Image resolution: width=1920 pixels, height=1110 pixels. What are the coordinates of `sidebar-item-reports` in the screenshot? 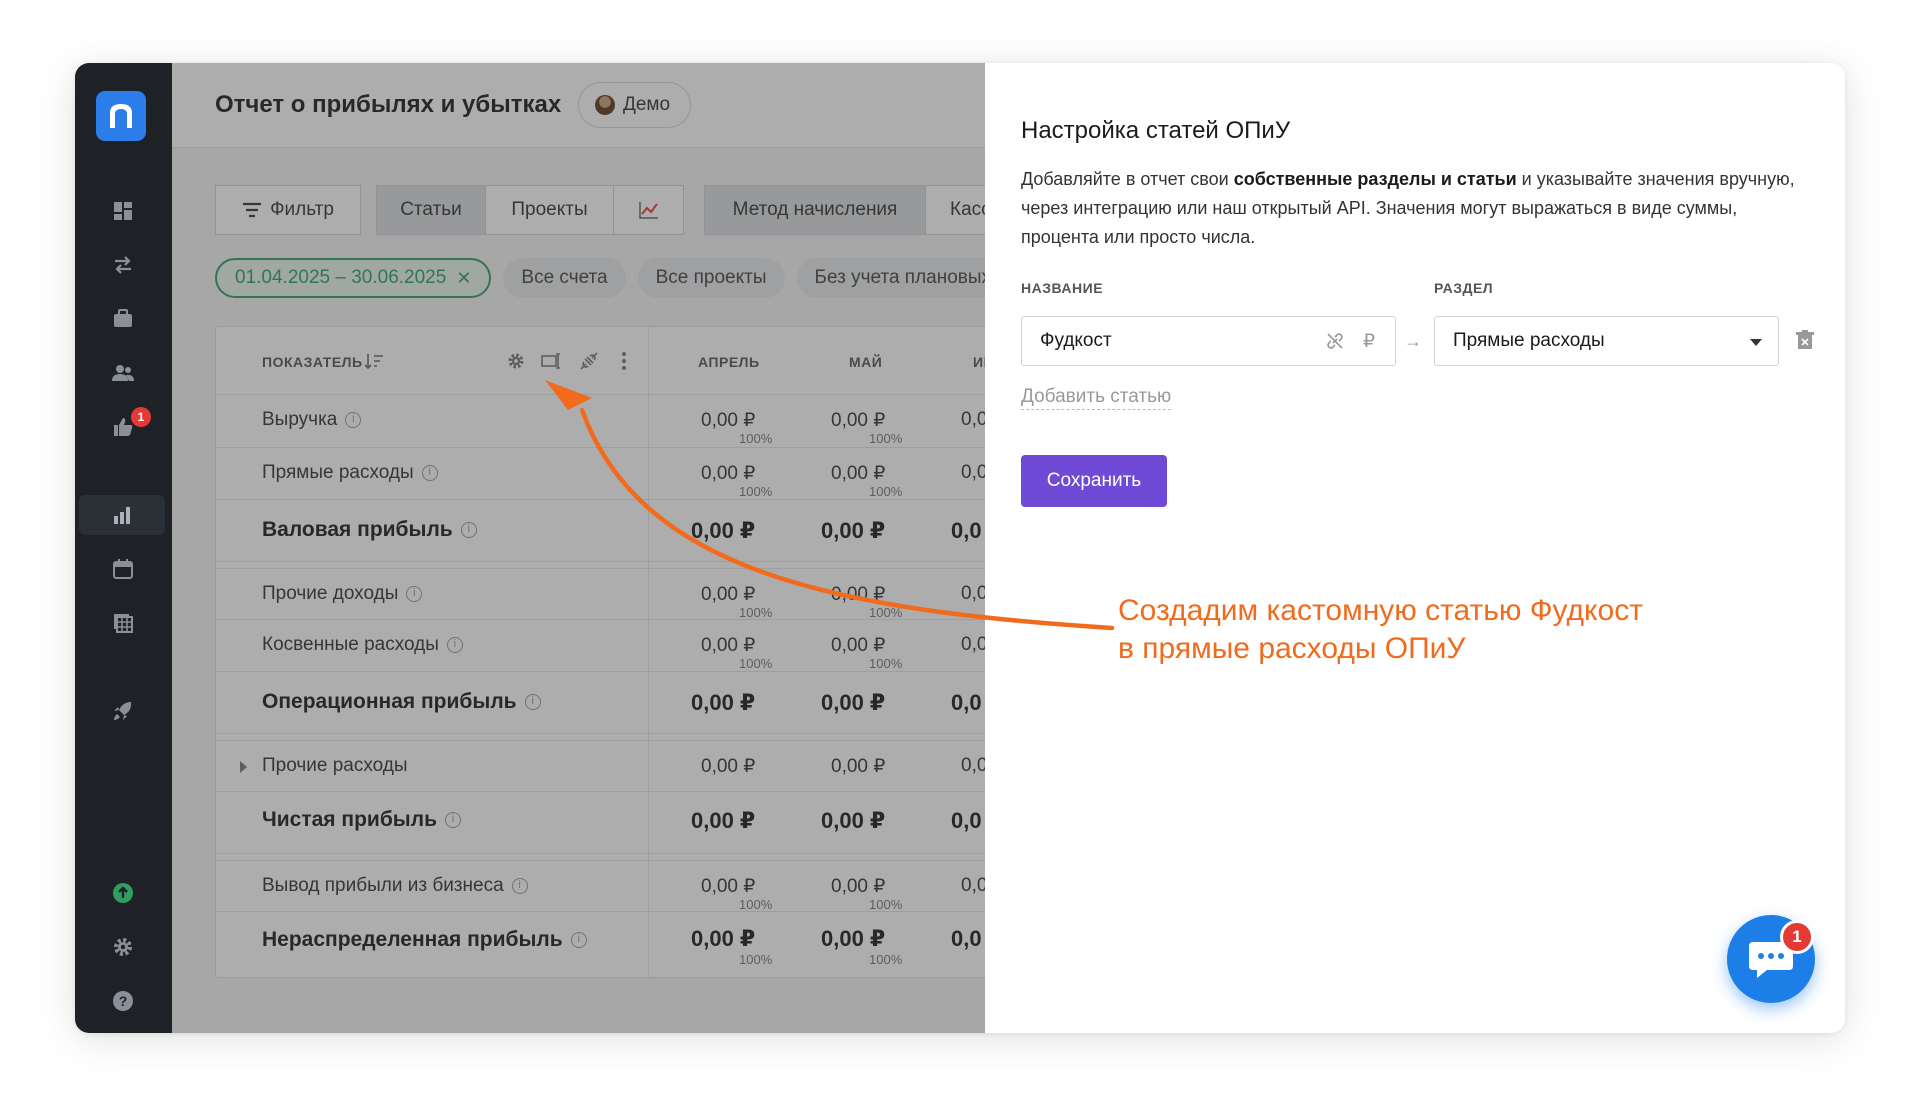 It's located at (122, 515).